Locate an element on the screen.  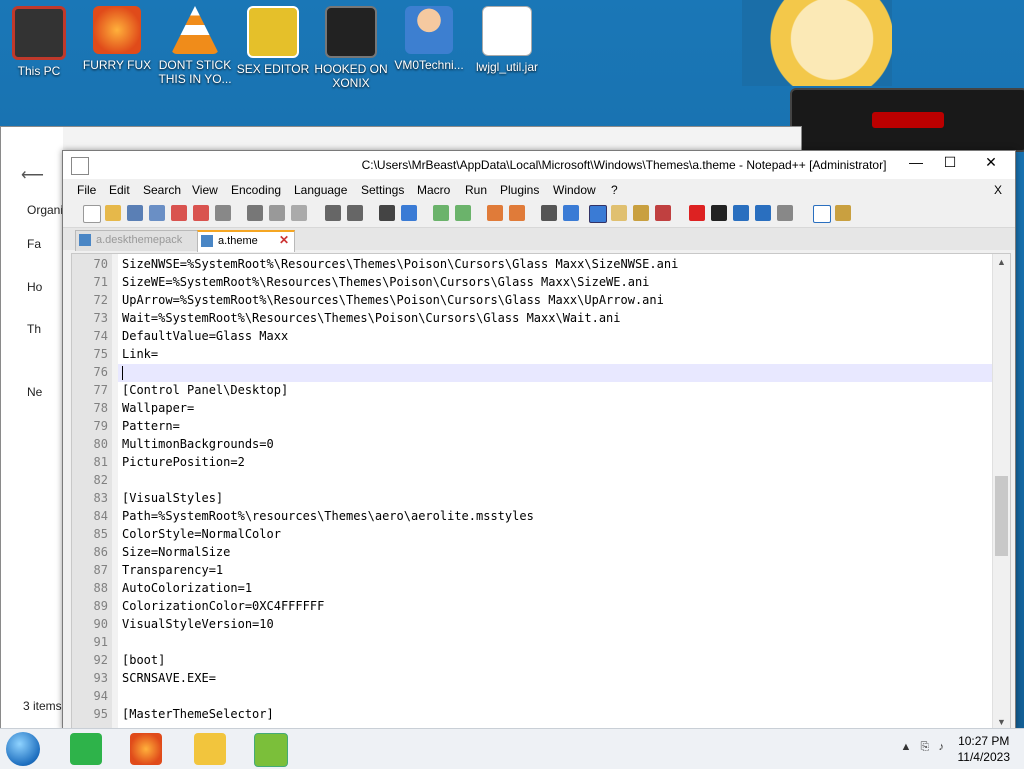
explorer-organize: Organi is located at coordinates (45, 210).